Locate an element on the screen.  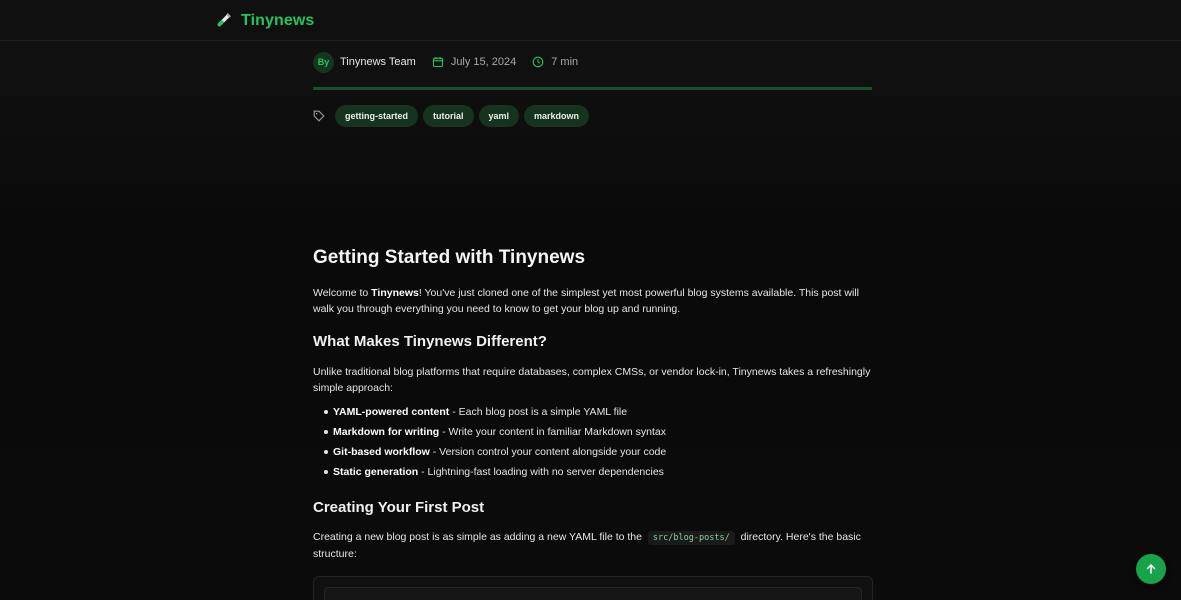
list-item-text: - Each blog post is a simple YAML file is located at coordinates (538, 412).